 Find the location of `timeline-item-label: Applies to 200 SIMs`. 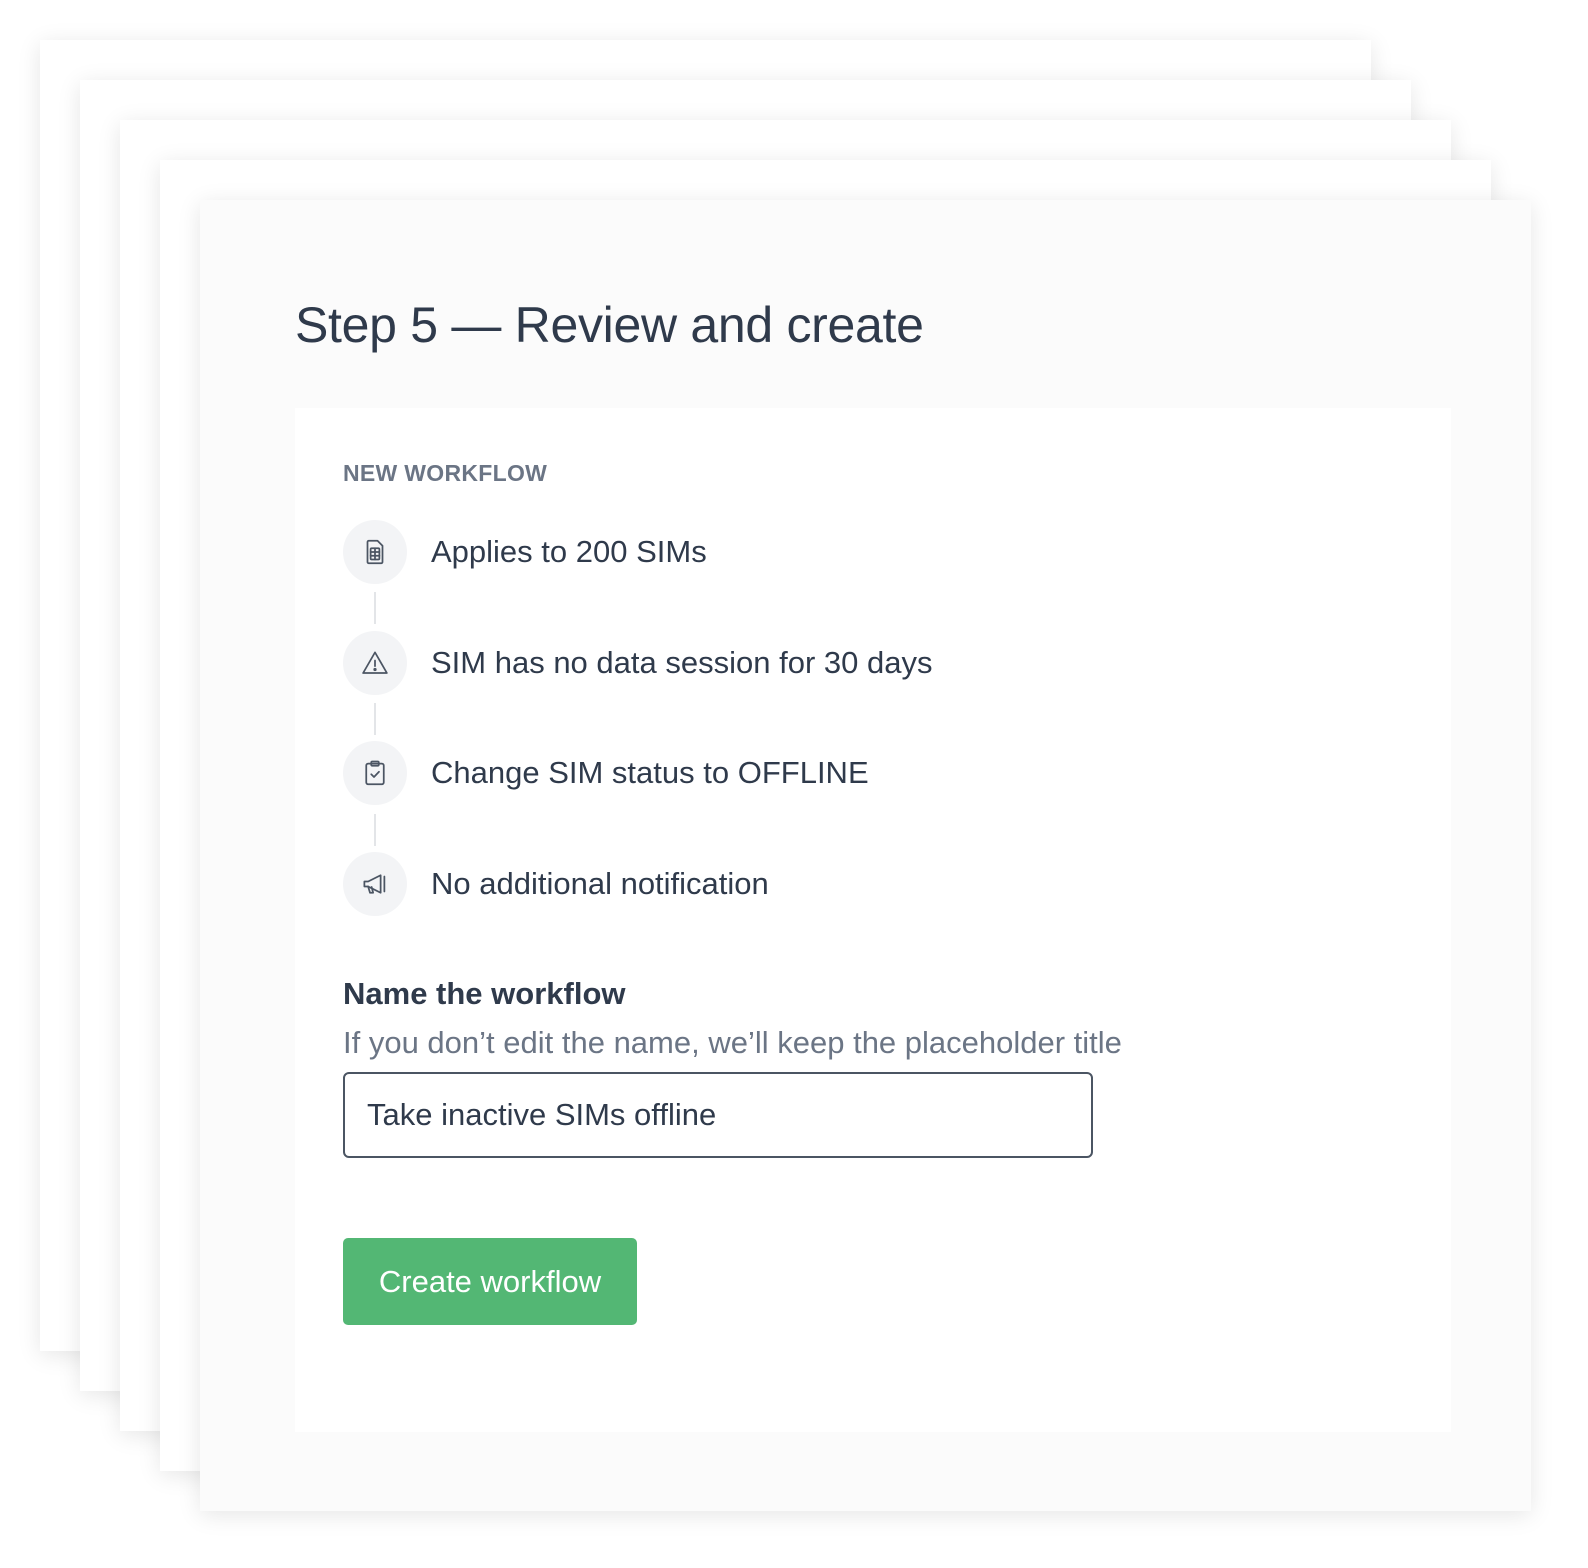

timeline-item-label: Applies to 200 SIMs is located at coordinates (569, 551).